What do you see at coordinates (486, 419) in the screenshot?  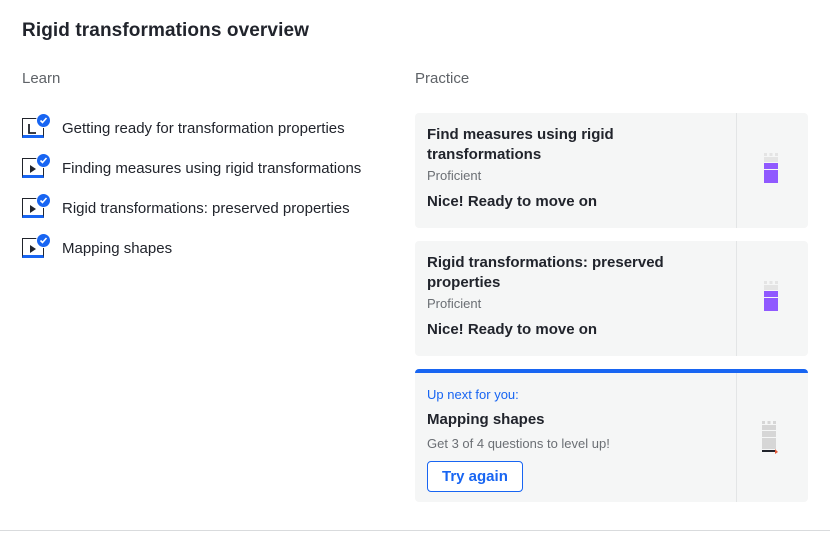 I see `card-title: Mapping shapes` at bounding box center [486, 419].